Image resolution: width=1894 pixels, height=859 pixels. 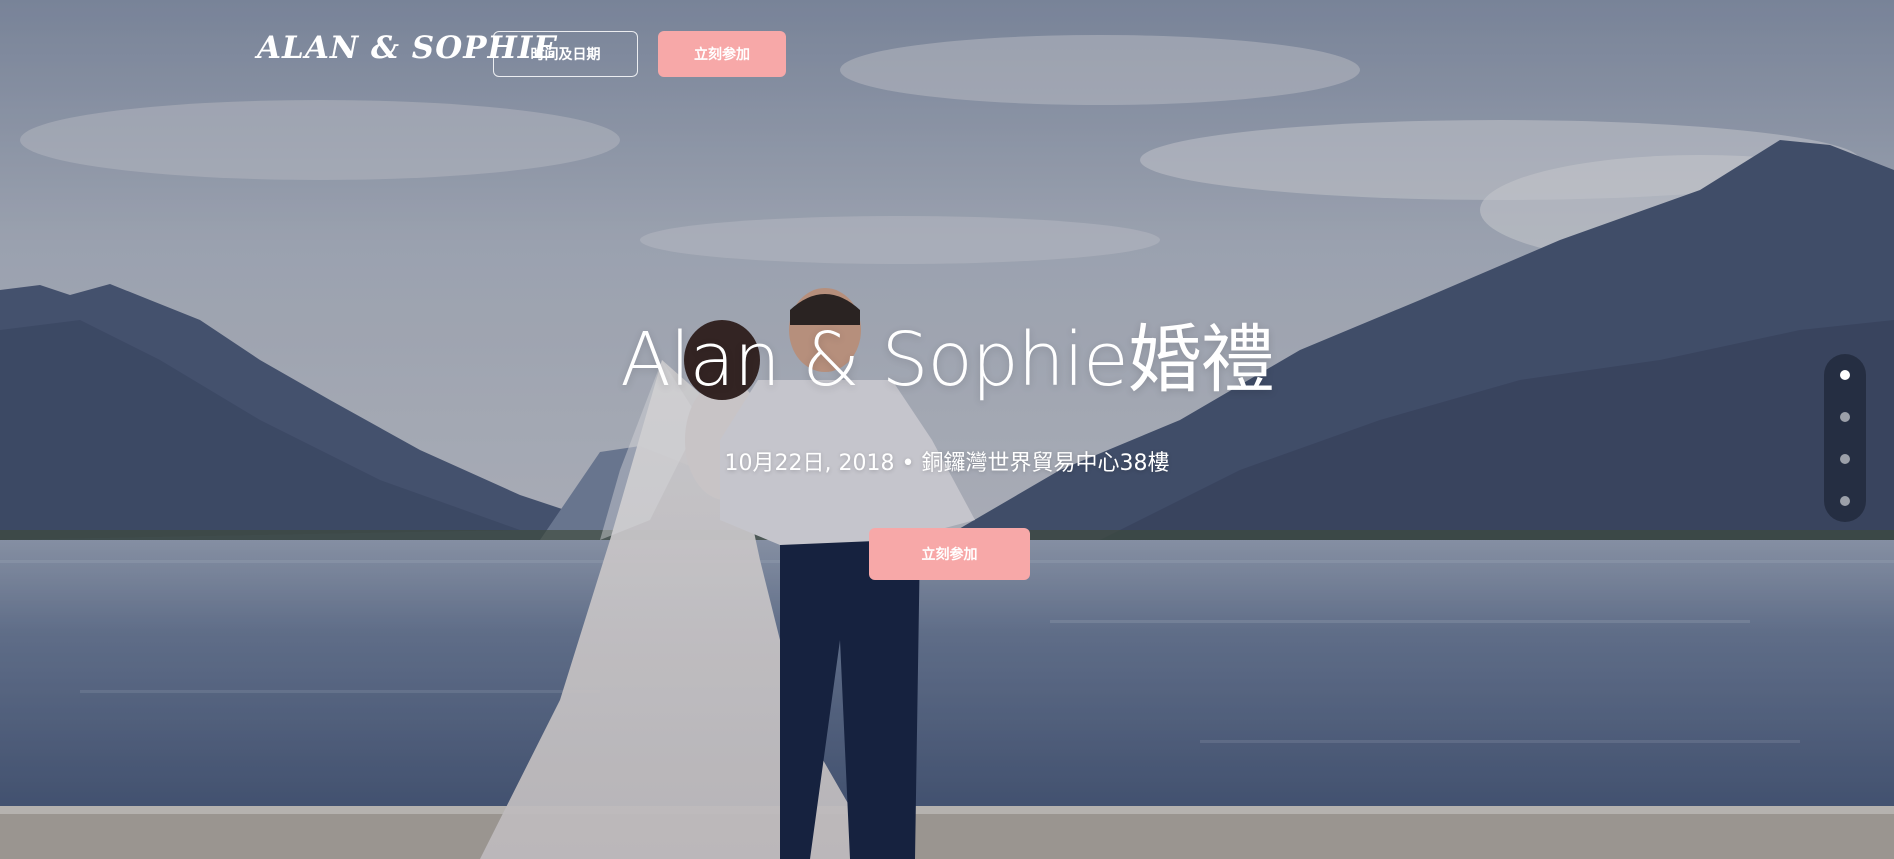 I want to click on time-date-button: 时间及日期, so click(x=565, y=54).